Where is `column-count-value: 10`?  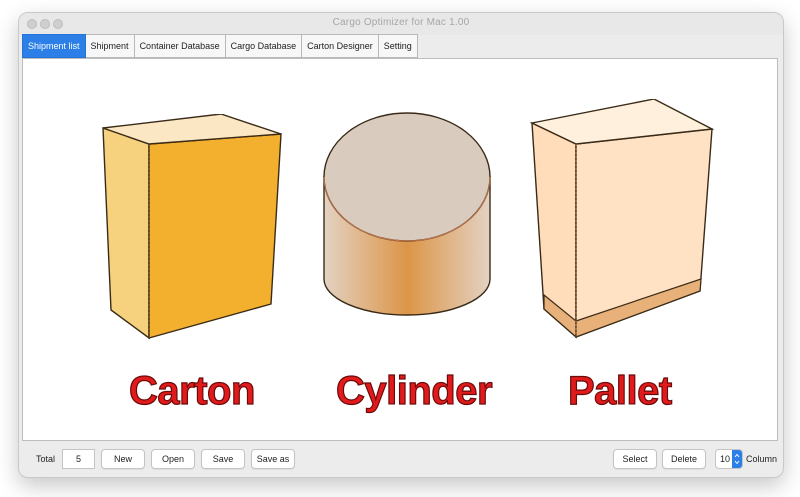
column-count-value: 10 is located at coordinates (725, 459).